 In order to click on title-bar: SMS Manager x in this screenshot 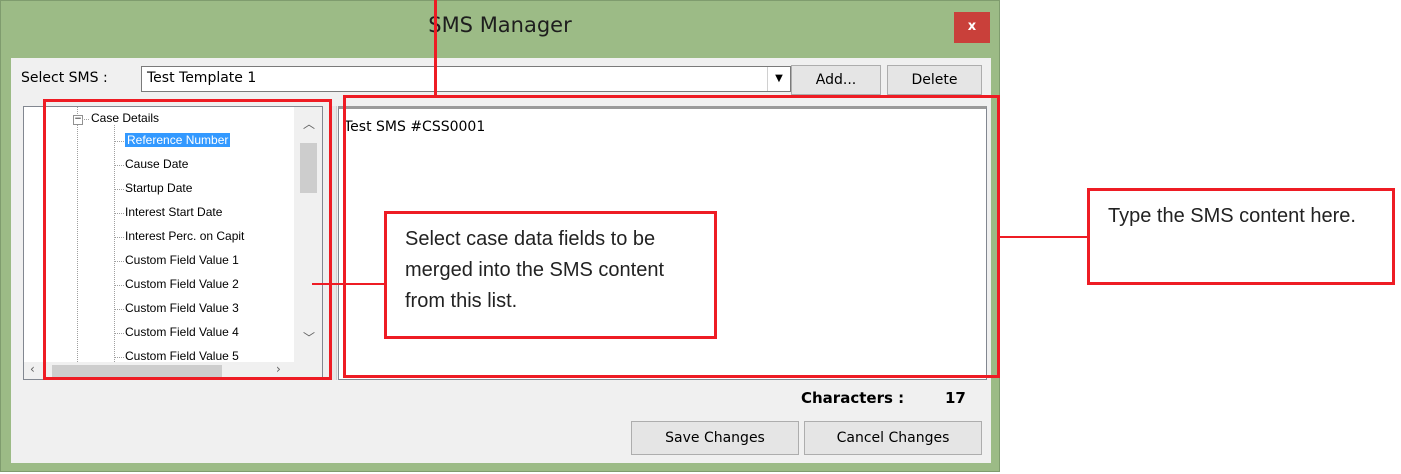, I will do `click(500, 29)`.